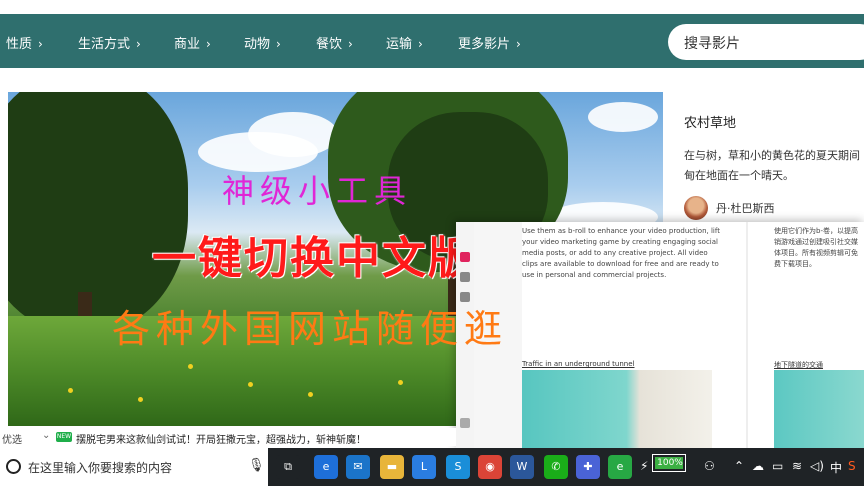  Describe the element at coordinates (817, 466) in the screenshot. I see `volume-icon: ◁)` at that location.